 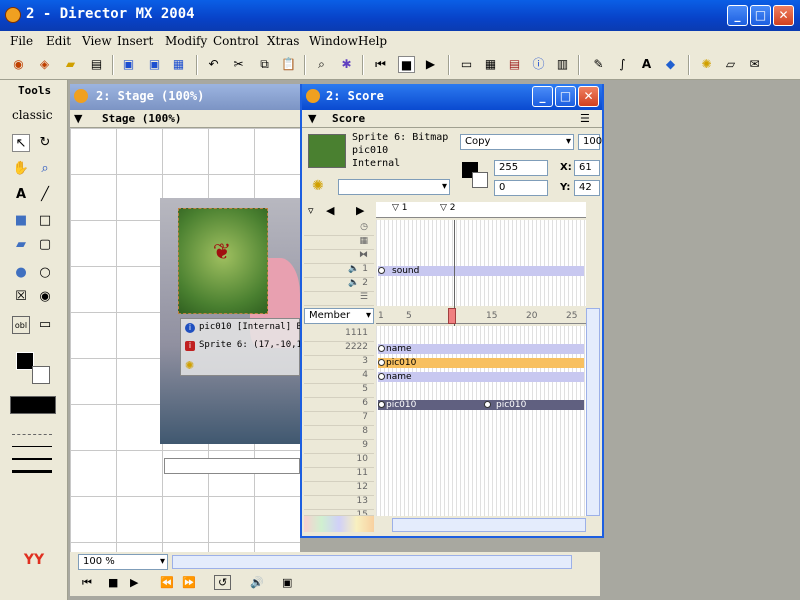 What do you see at coordinates (44, 64) in the screenshot?
I see `new-cast-icon: ◈` at bounding box center [44, 64].